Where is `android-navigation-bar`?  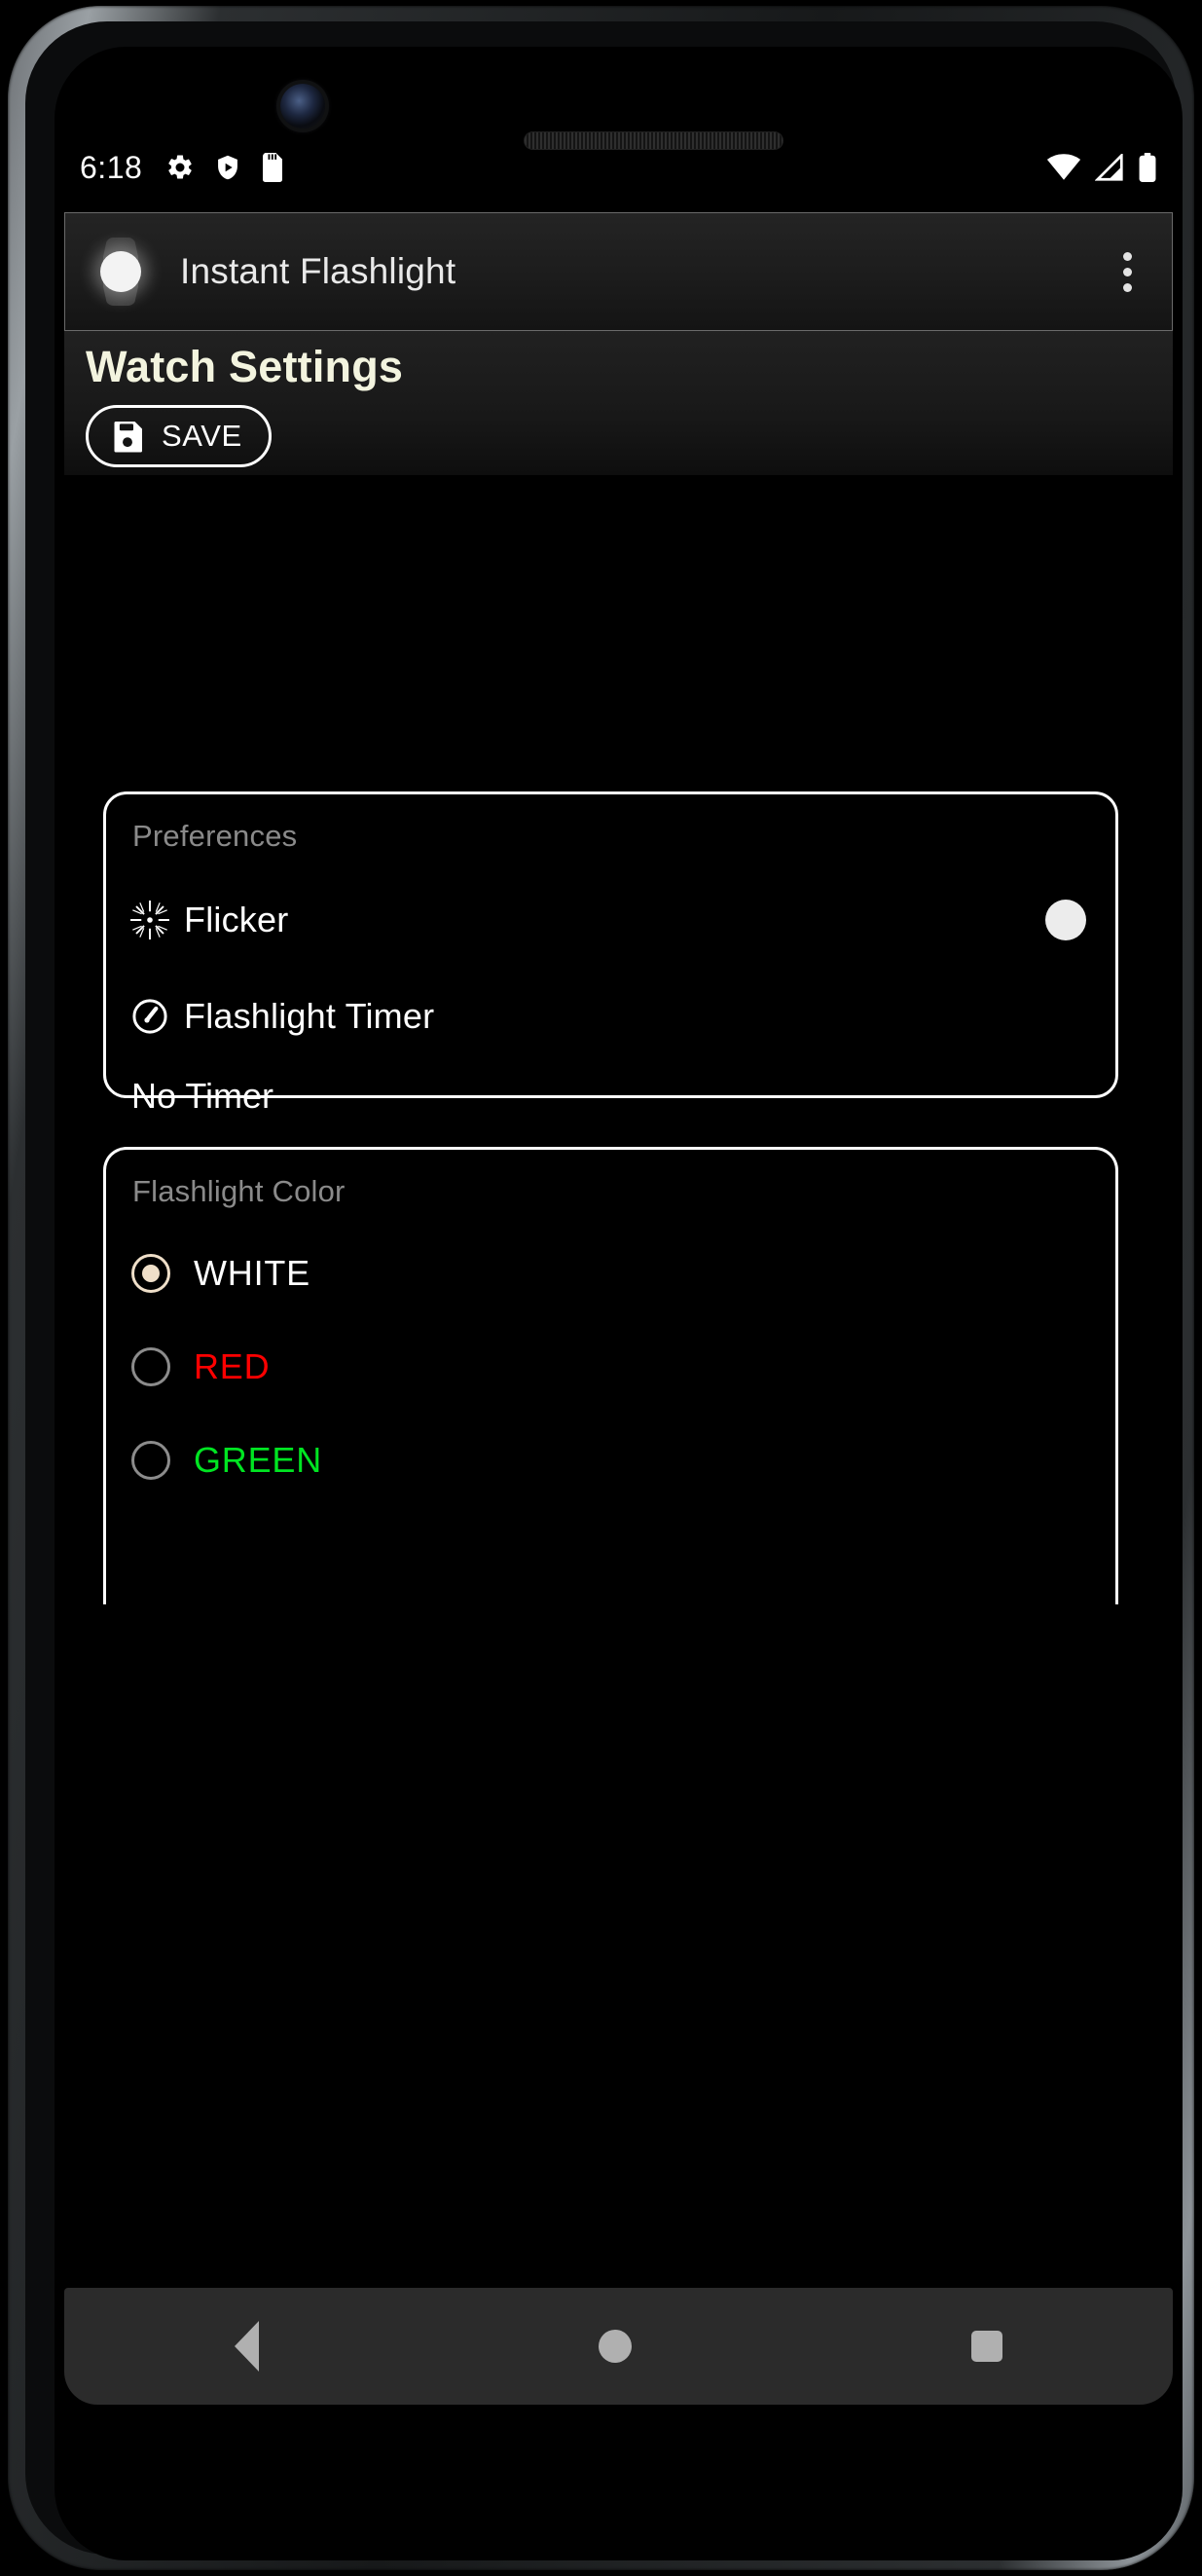 android-navigation-bar is located at coordinates (618, 2346).